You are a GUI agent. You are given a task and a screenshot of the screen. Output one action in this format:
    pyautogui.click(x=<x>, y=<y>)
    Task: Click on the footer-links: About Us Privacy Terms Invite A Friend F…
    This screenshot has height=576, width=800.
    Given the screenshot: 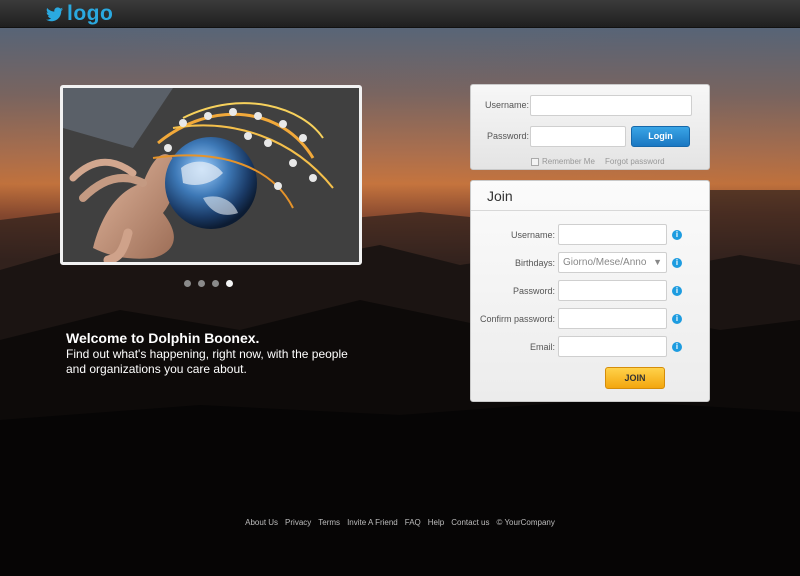 What is the action you would take?
    pyautogui.click(x=400, y=522)
    